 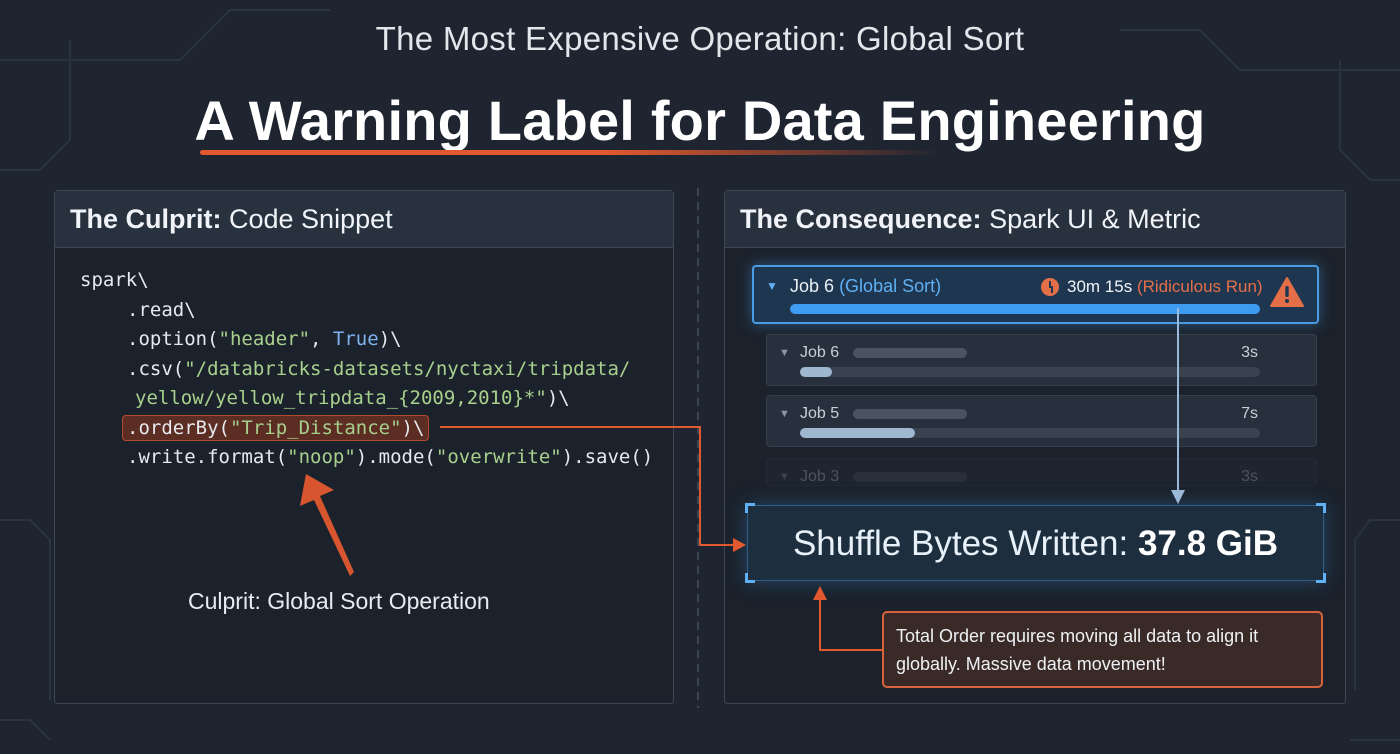 I want to click on code-line: .orderBy("Trip_Distance")\, so click(x=366, y=429).